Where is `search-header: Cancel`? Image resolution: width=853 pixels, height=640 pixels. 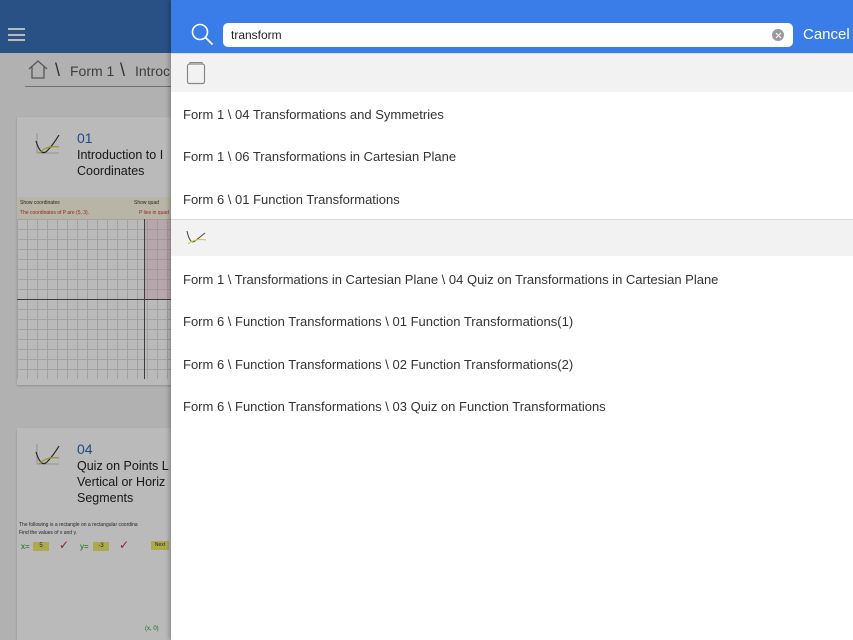
search-header: Cancel is located at coordinates (512, 26).